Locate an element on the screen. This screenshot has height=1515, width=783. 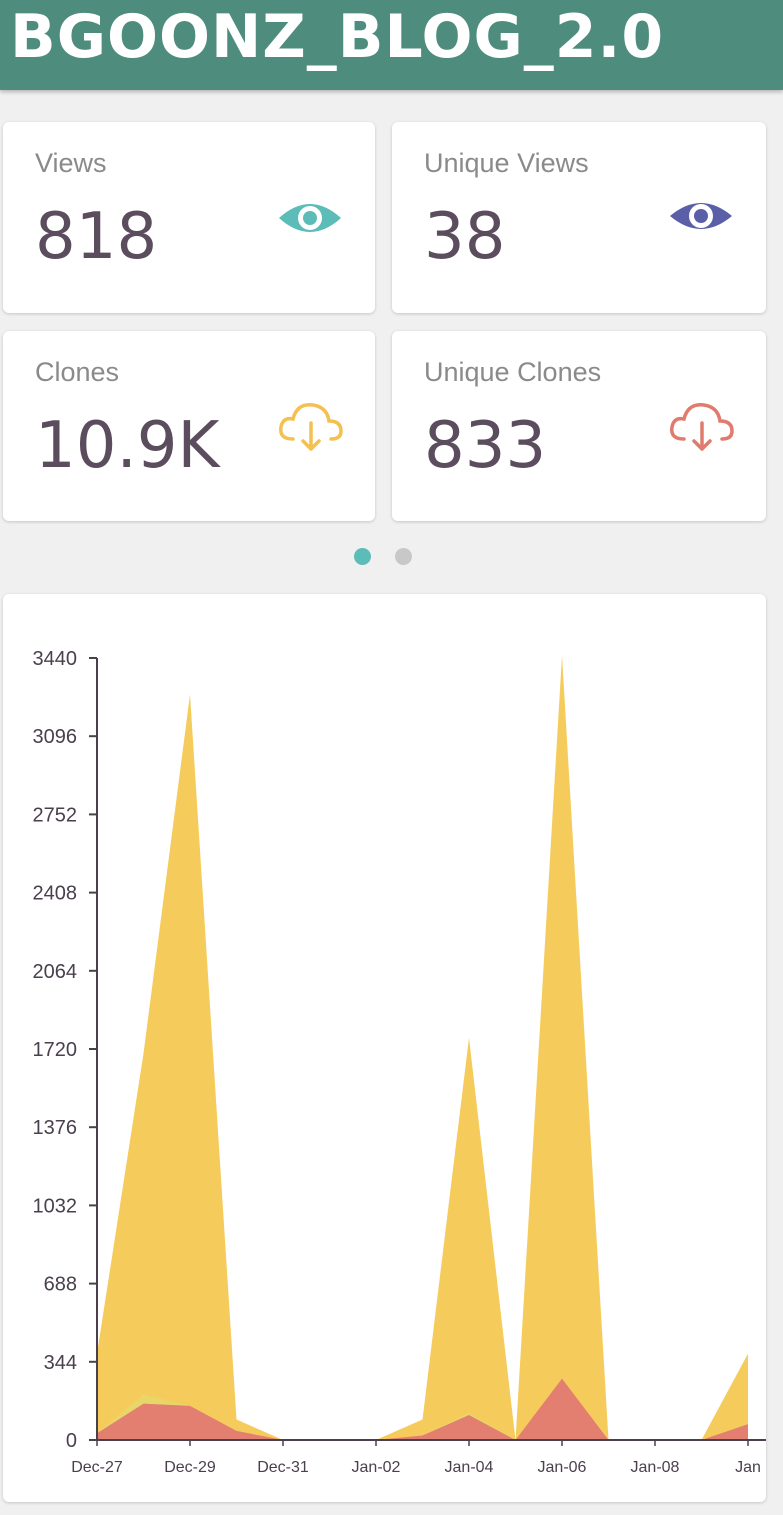
clones-card: Clones 10.9K is located at coordinates (189, 426).